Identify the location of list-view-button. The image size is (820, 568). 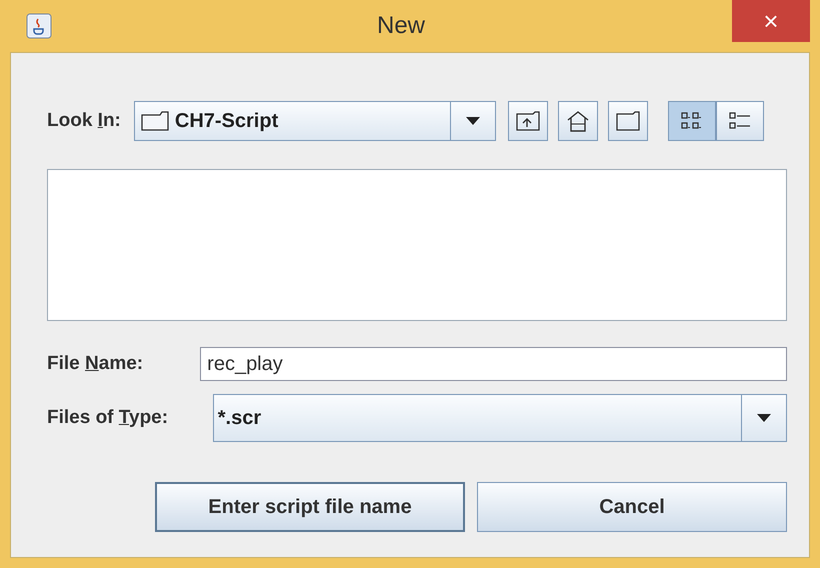
(692, 121).